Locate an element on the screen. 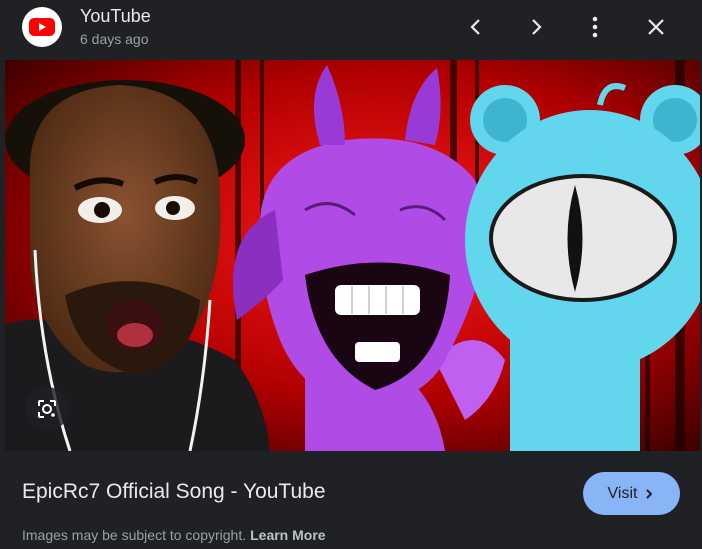 The image size is (702, 549). close-button is located at coordinates (656, 27).